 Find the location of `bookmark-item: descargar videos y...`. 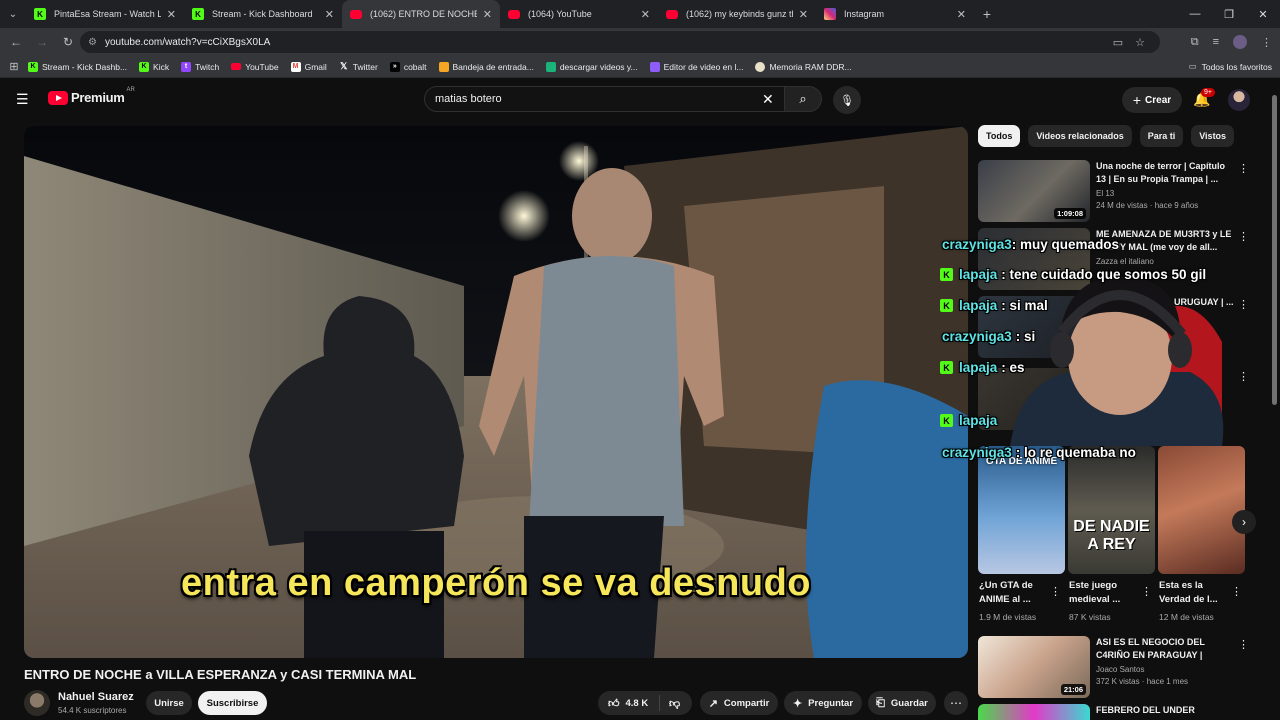

bookmark-item: descargar videos y... is located at coordinates (591, 66).